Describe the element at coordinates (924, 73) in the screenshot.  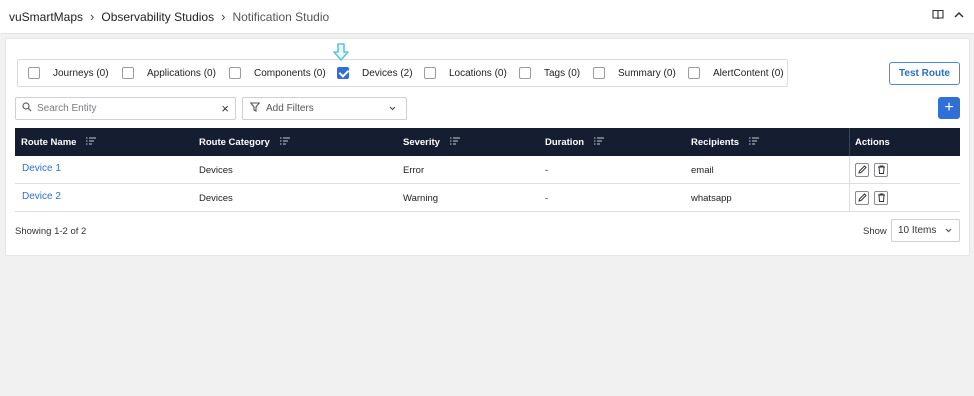
I see `test-route-button: Test Route` at that location.